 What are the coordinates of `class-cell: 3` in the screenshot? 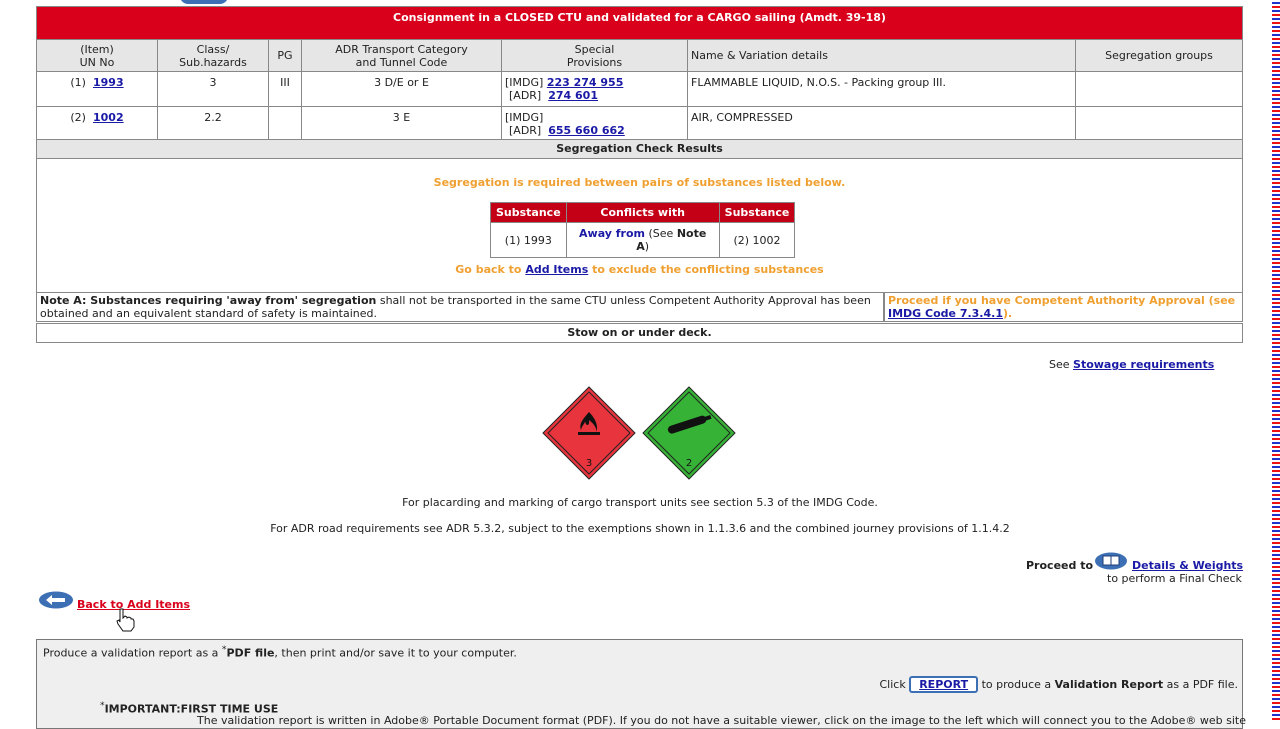 It's located at (213, 89).